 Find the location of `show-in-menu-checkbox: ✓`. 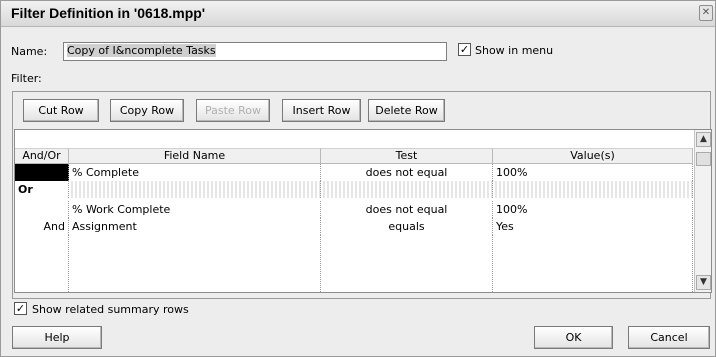

show-in-menu-checkbox: ✓ is located at coordinates (464, 49).